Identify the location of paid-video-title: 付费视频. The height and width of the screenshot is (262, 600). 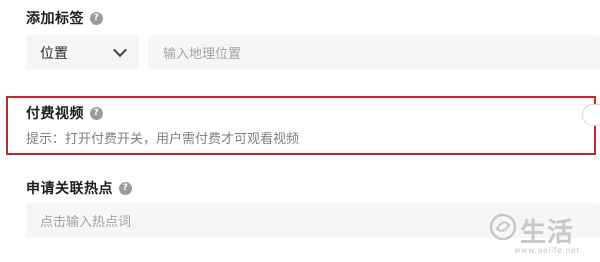
(55, 114).